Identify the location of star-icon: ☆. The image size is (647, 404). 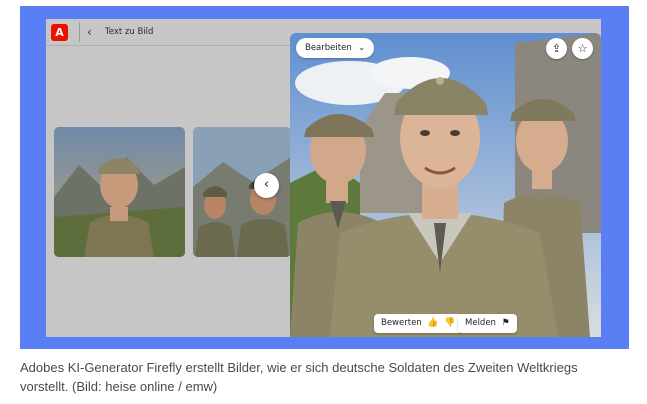
(582, 48).